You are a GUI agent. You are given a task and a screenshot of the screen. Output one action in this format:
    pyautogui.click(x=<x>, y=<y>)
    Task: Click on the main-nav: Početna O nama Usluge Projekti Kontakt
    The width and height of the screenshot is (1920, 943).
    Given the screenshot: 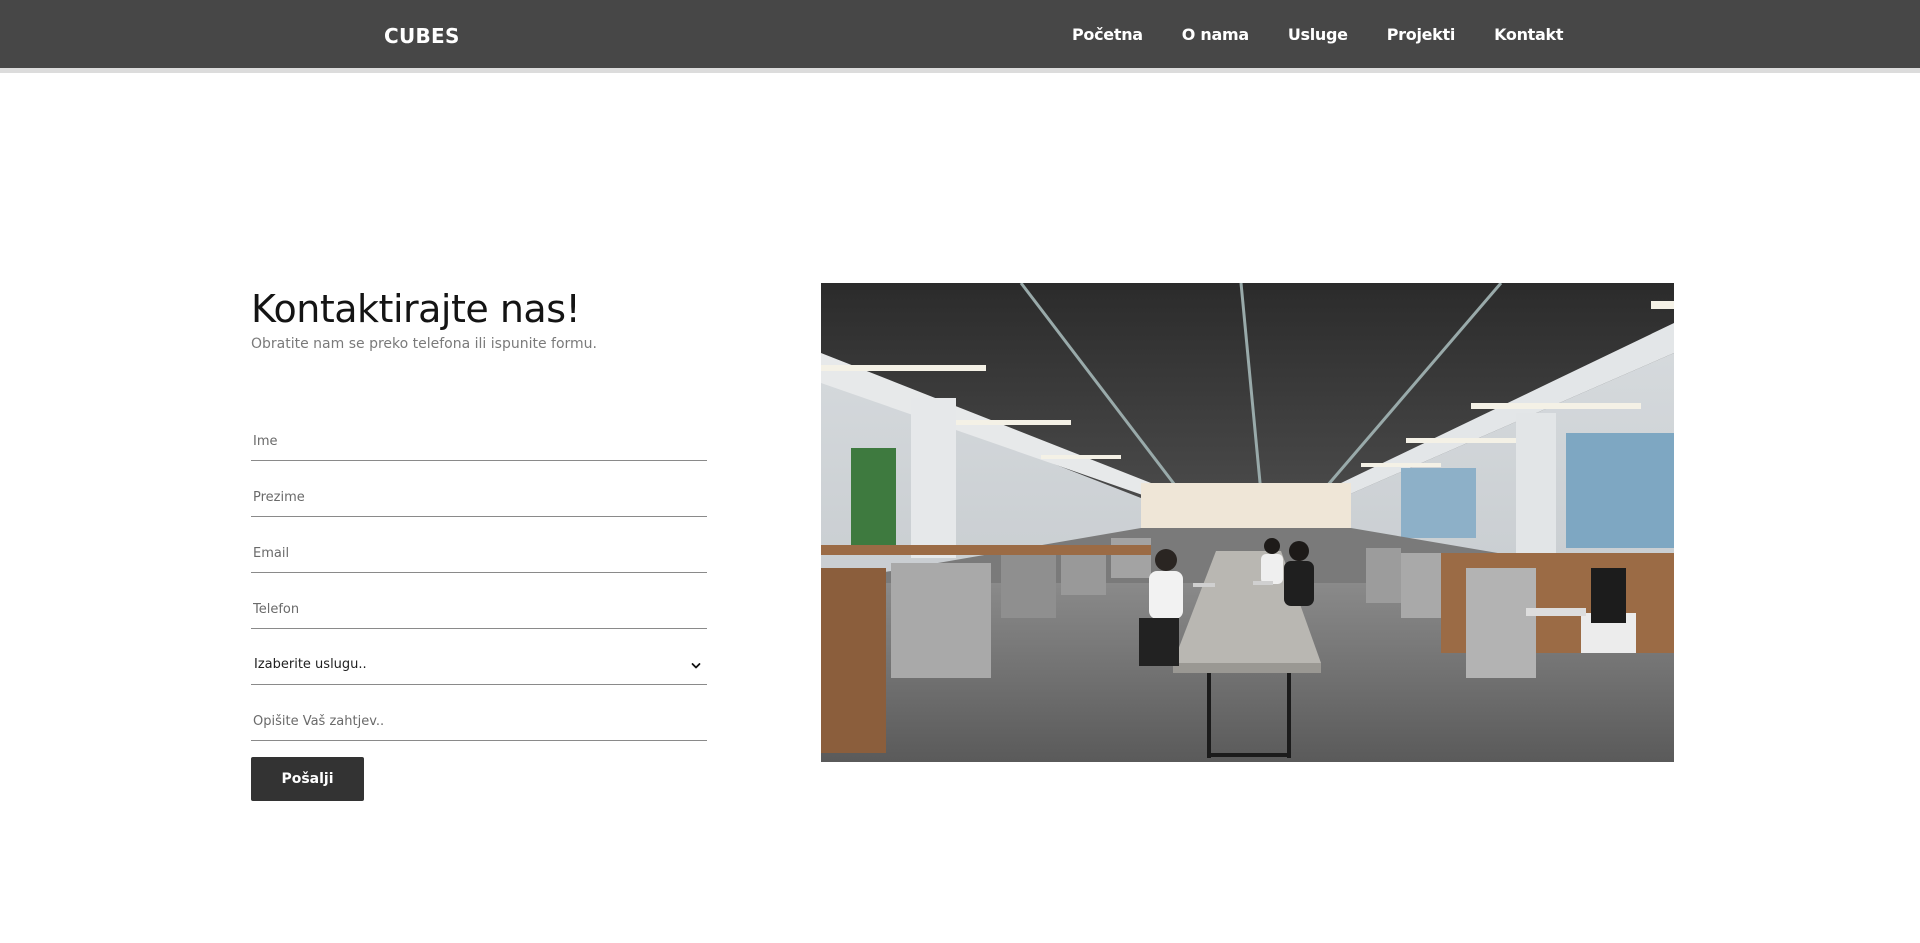 What is the action you would take?
    pyautogui.click(x=1337, y=34)
    